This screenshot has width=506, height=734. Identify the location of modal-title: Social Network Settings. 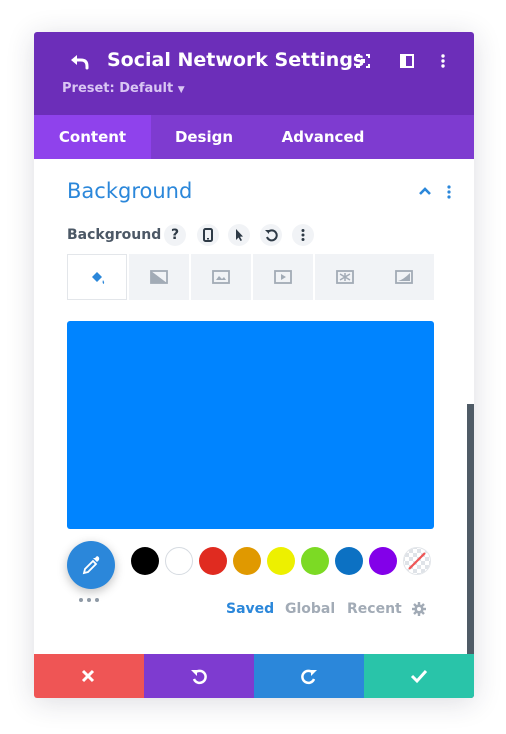
(236, 60).